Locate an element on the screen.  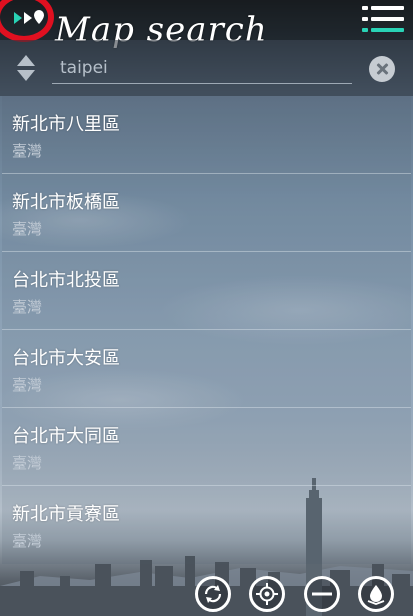
app-logo is located at coordinates (28, 19).